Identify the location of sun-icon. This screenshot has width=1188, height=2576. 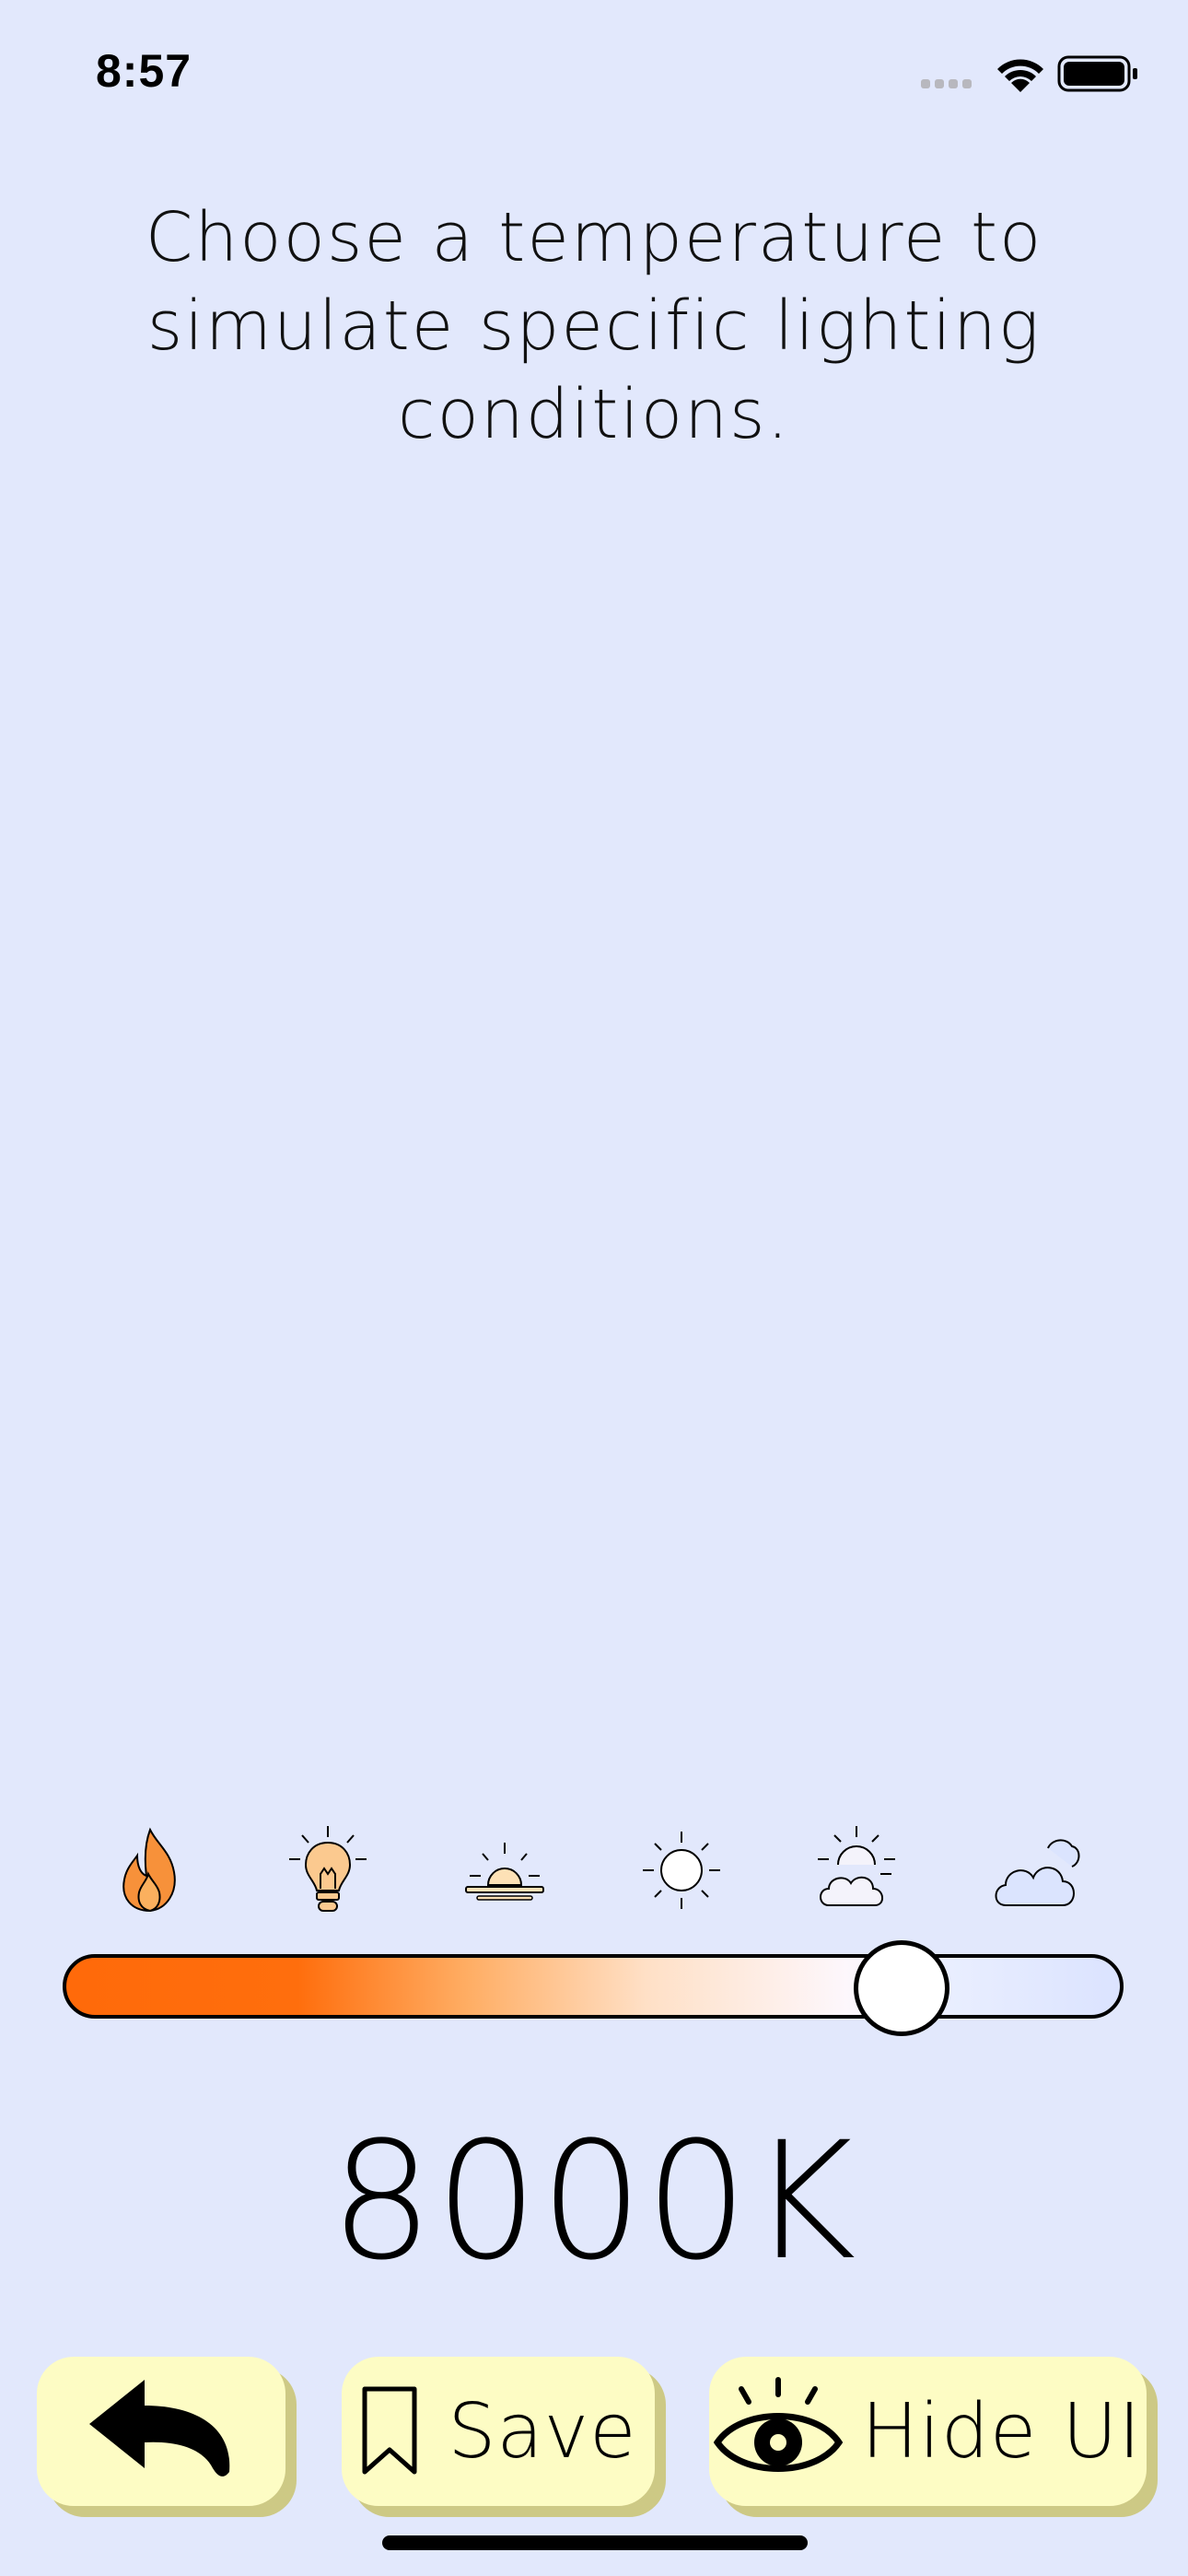
(681, 1870).